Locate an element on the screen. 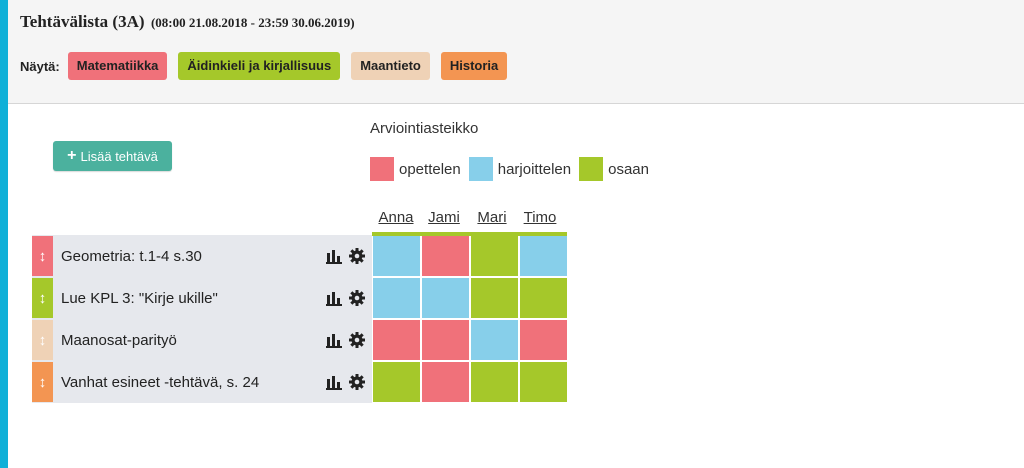 Image resolution: width=1024 pixels, height=468 pixels. plus-icon: + is located at coordinates (72, 155).